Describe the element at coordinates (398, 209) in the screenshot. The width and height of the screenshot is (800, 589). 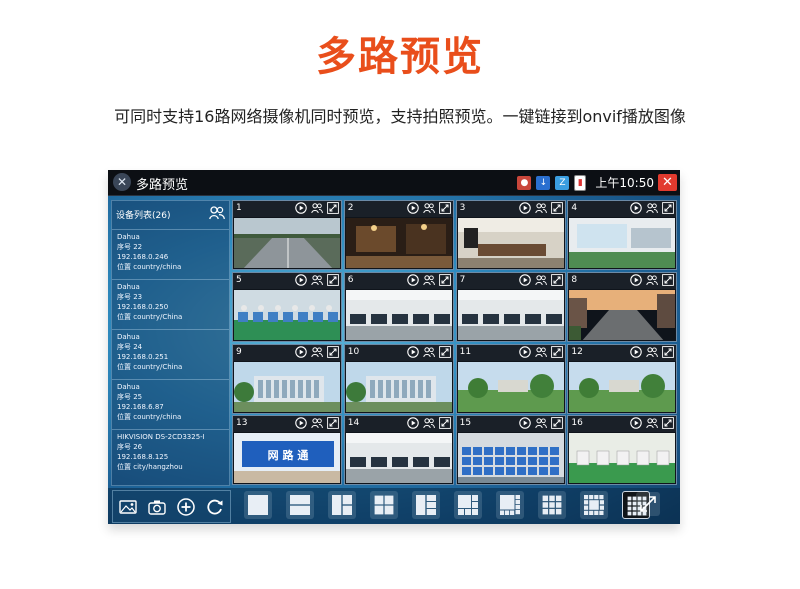
I see `camera-cell-header: 2` at that location.